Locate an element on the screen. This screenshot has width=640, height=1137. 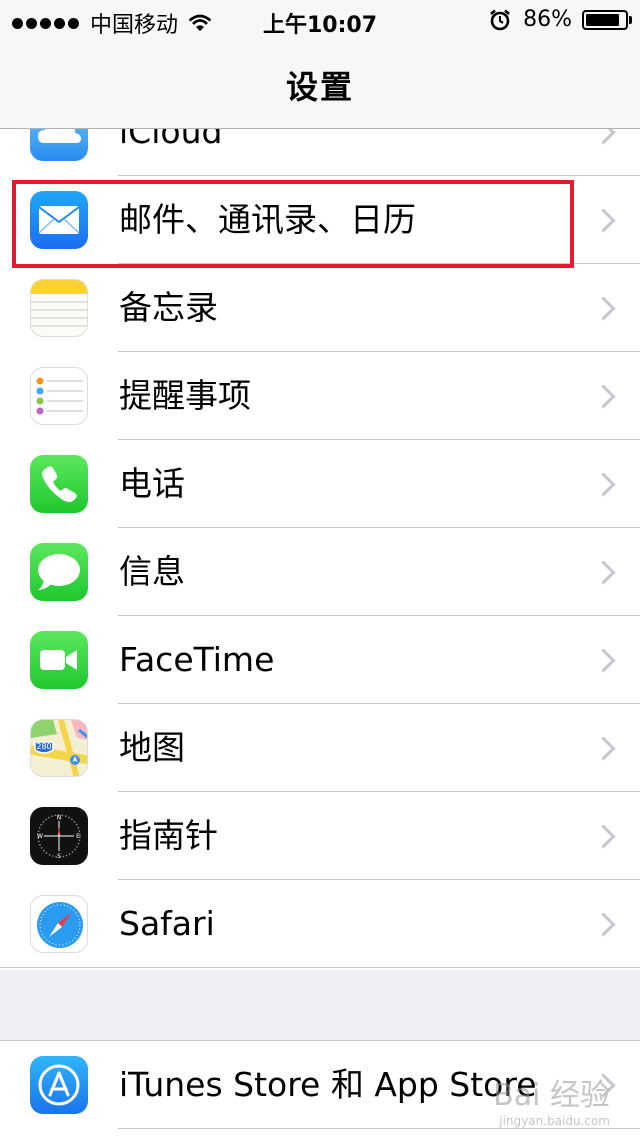
page-title: 设置 is located at coordinates (319, 87).